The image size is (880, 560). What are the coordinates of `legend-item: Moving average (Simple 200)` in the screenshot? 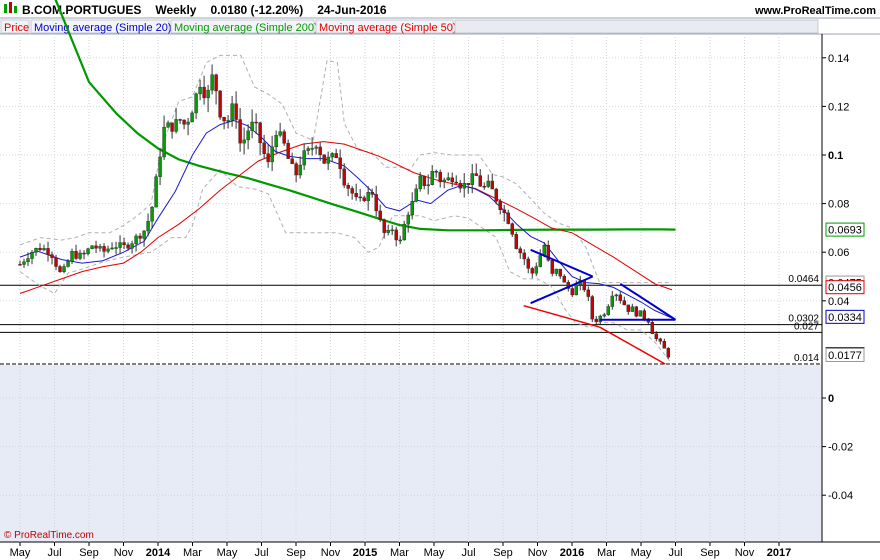 It's located at (246, 28).